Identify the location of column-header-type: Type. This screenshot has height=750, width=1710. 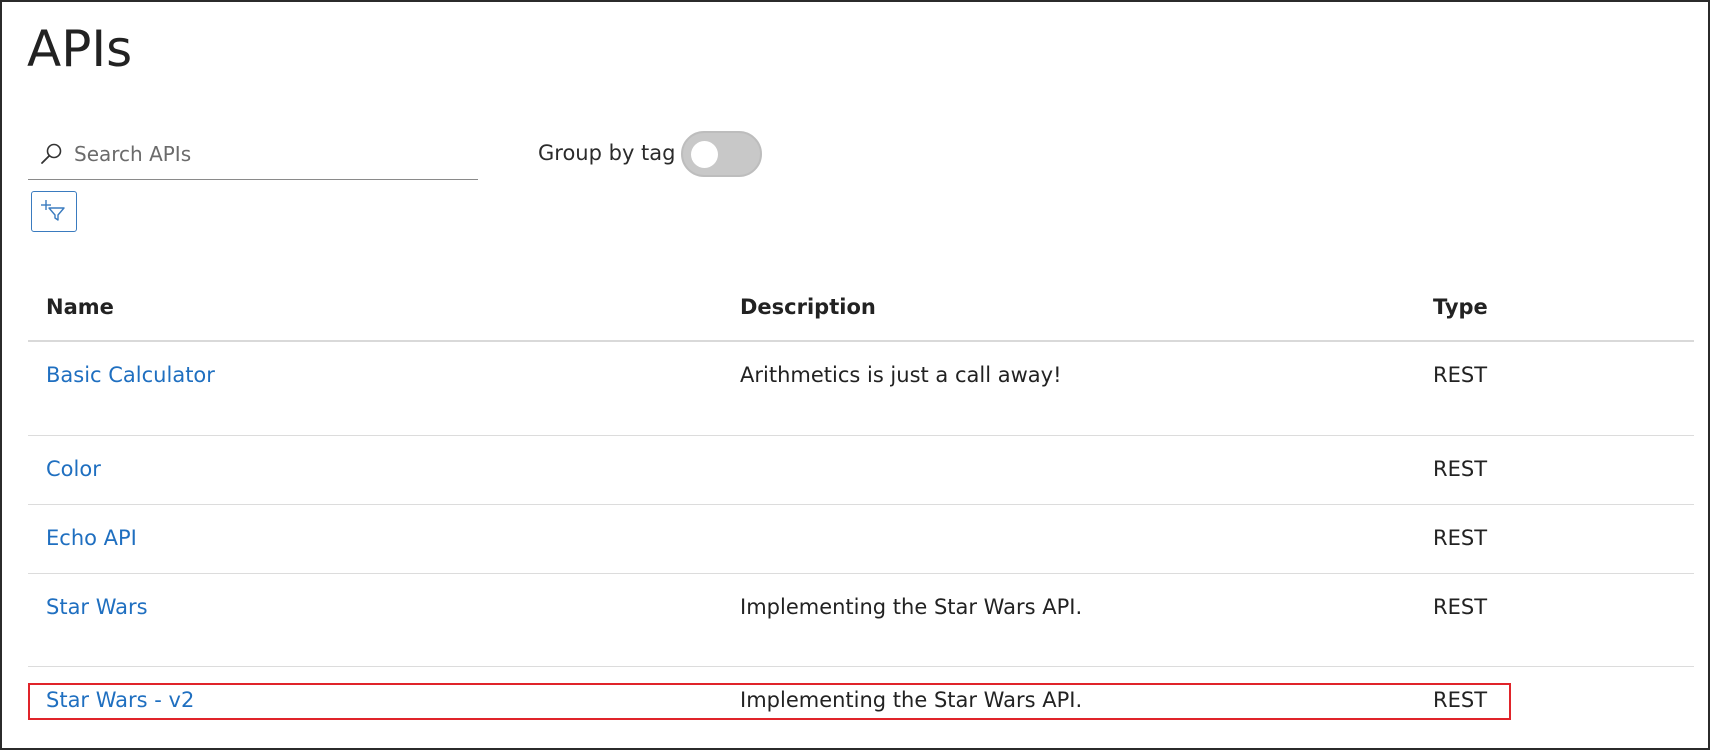
(1460, 307).